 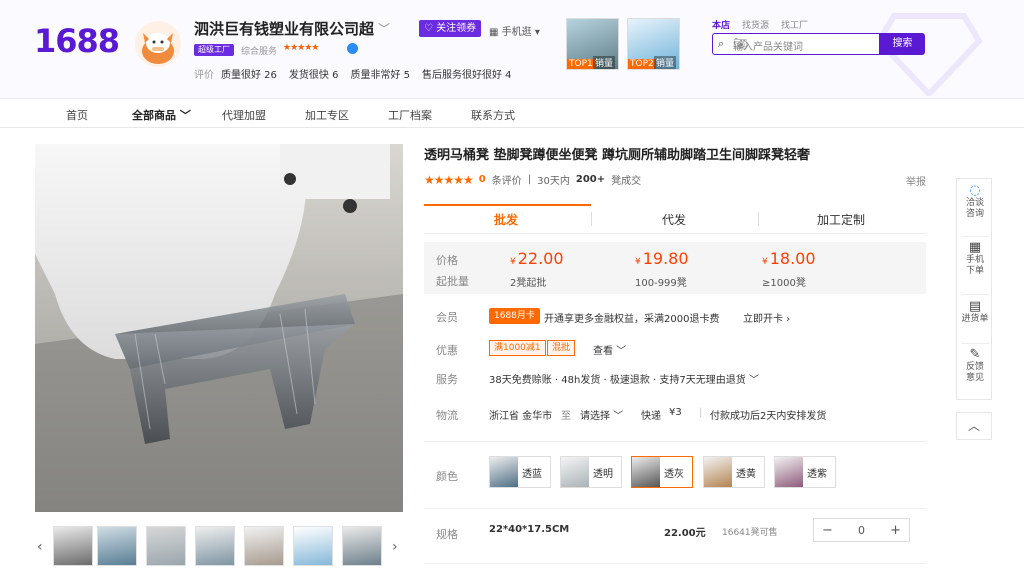 What do you see at coordinates (662, 472) in the screenshot?
I see `color-option: 透灰` at bounding box center [662, 472].